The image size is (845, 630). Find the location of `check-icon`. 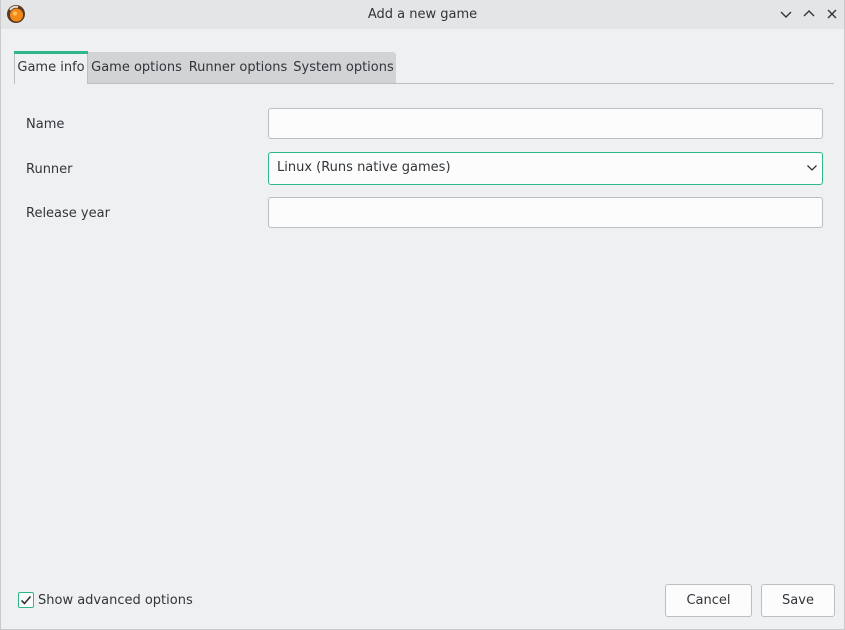

check-icon is located at coordinates (26, 600).